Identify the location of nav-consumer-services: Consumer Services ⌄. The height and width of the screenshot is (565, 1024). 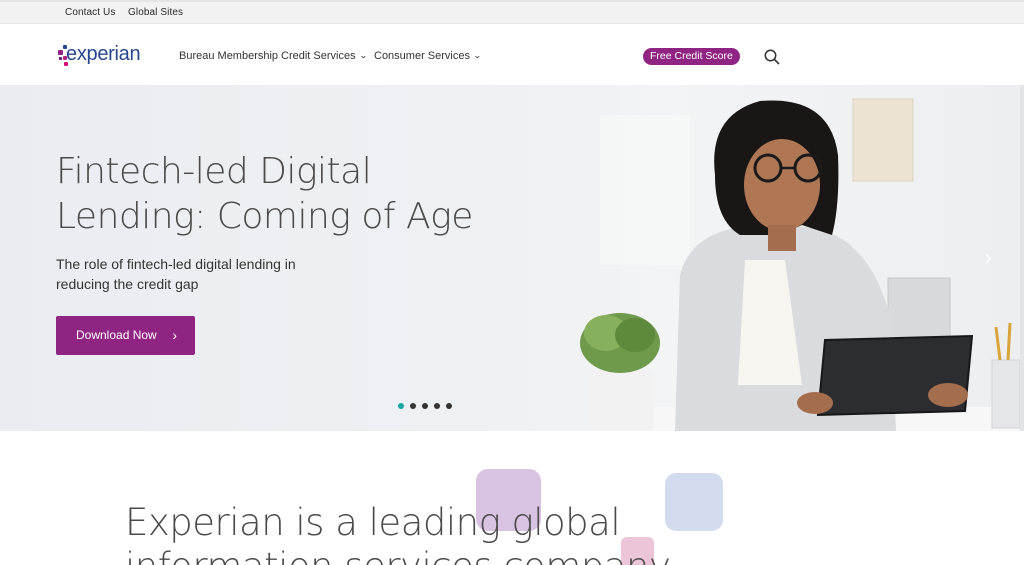
(428, 56).